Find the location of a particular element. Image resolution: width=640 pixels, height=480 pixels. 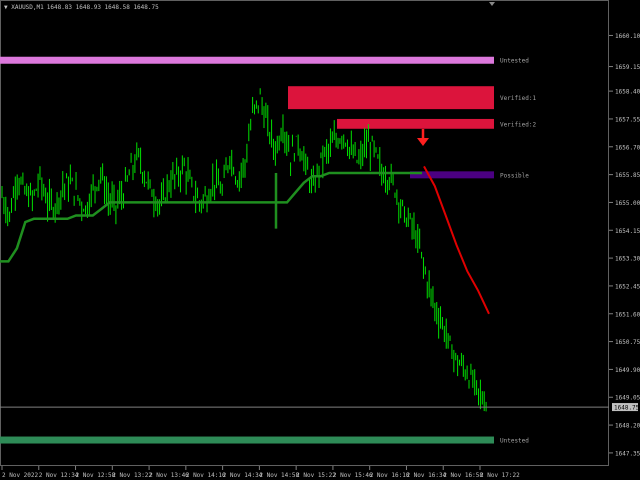

time-tick-label: 2 Nov 15:46 is located at coordinates (353, 475).